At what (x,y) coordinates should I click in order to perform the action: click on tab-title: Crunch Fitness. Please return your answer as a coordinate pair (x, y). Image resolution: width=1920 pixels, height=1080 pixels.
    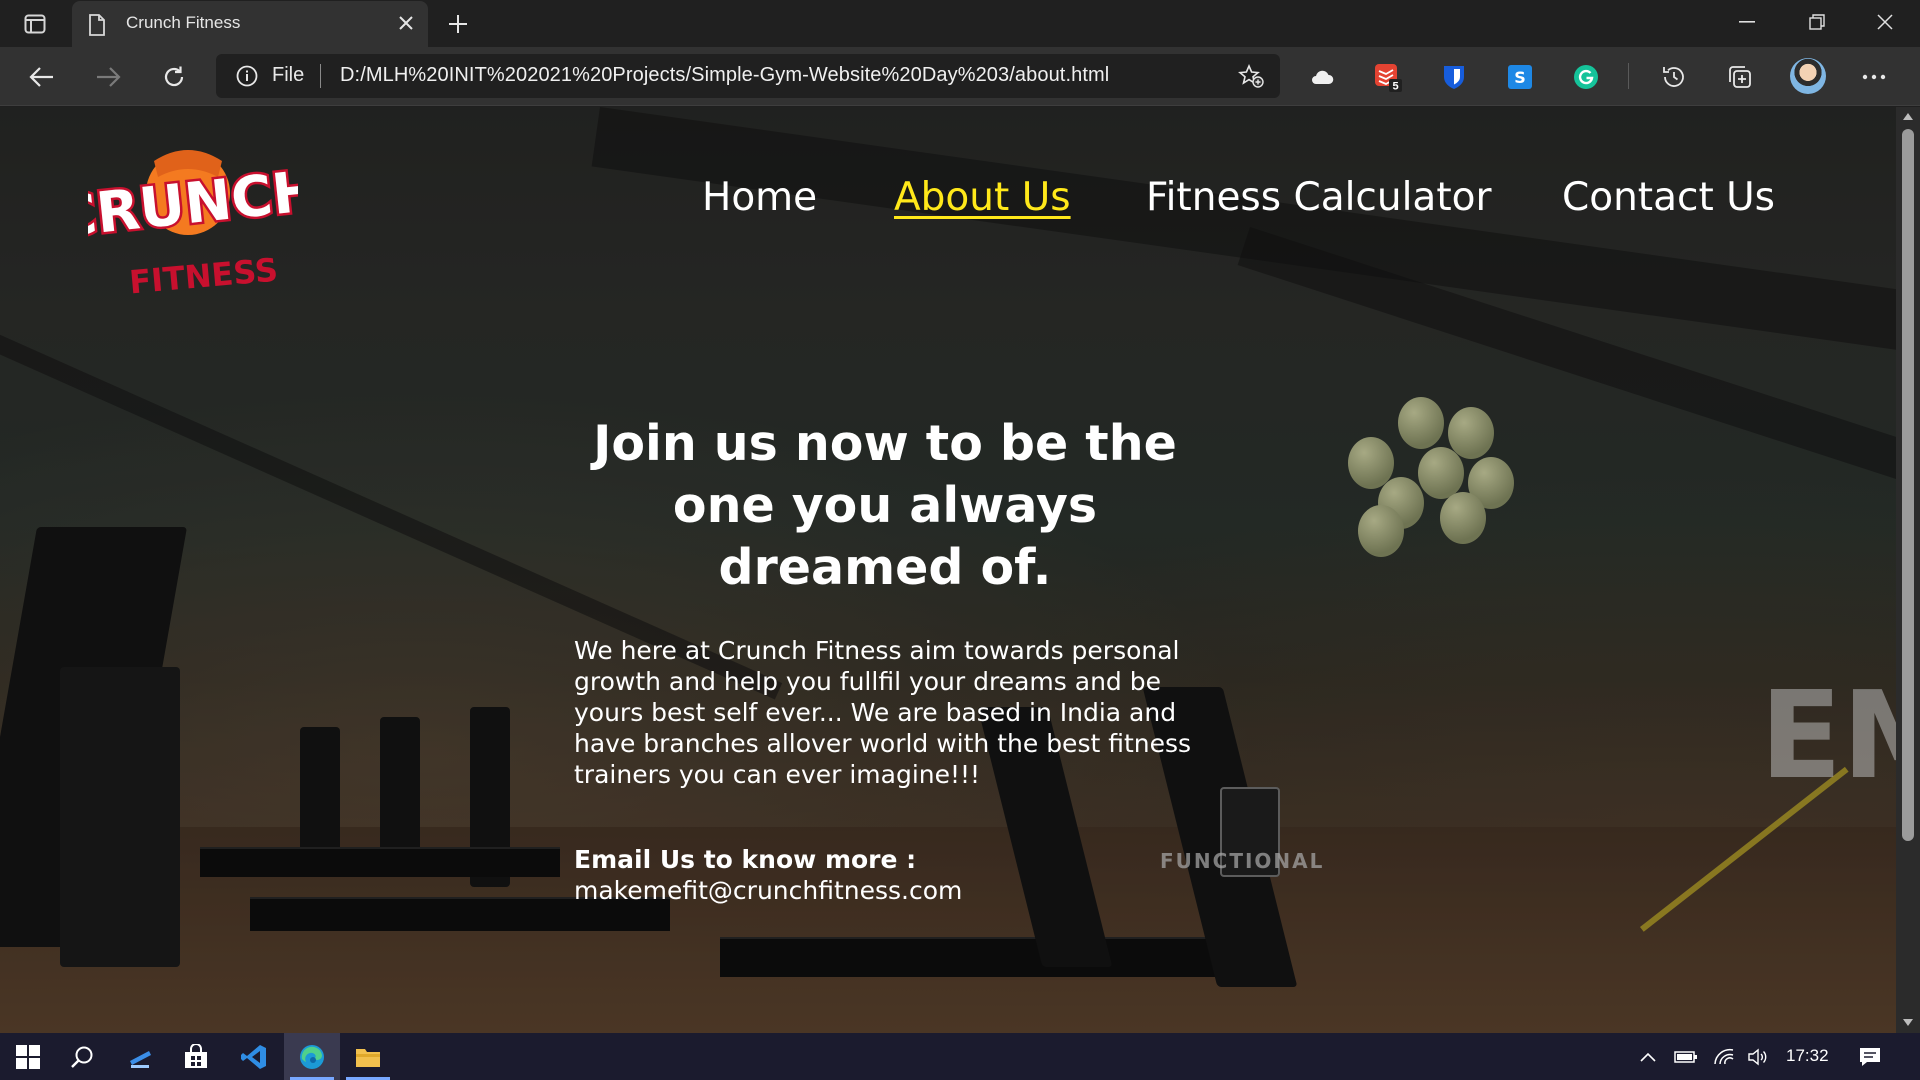
    Looking at the image, I should click on (183, 22).